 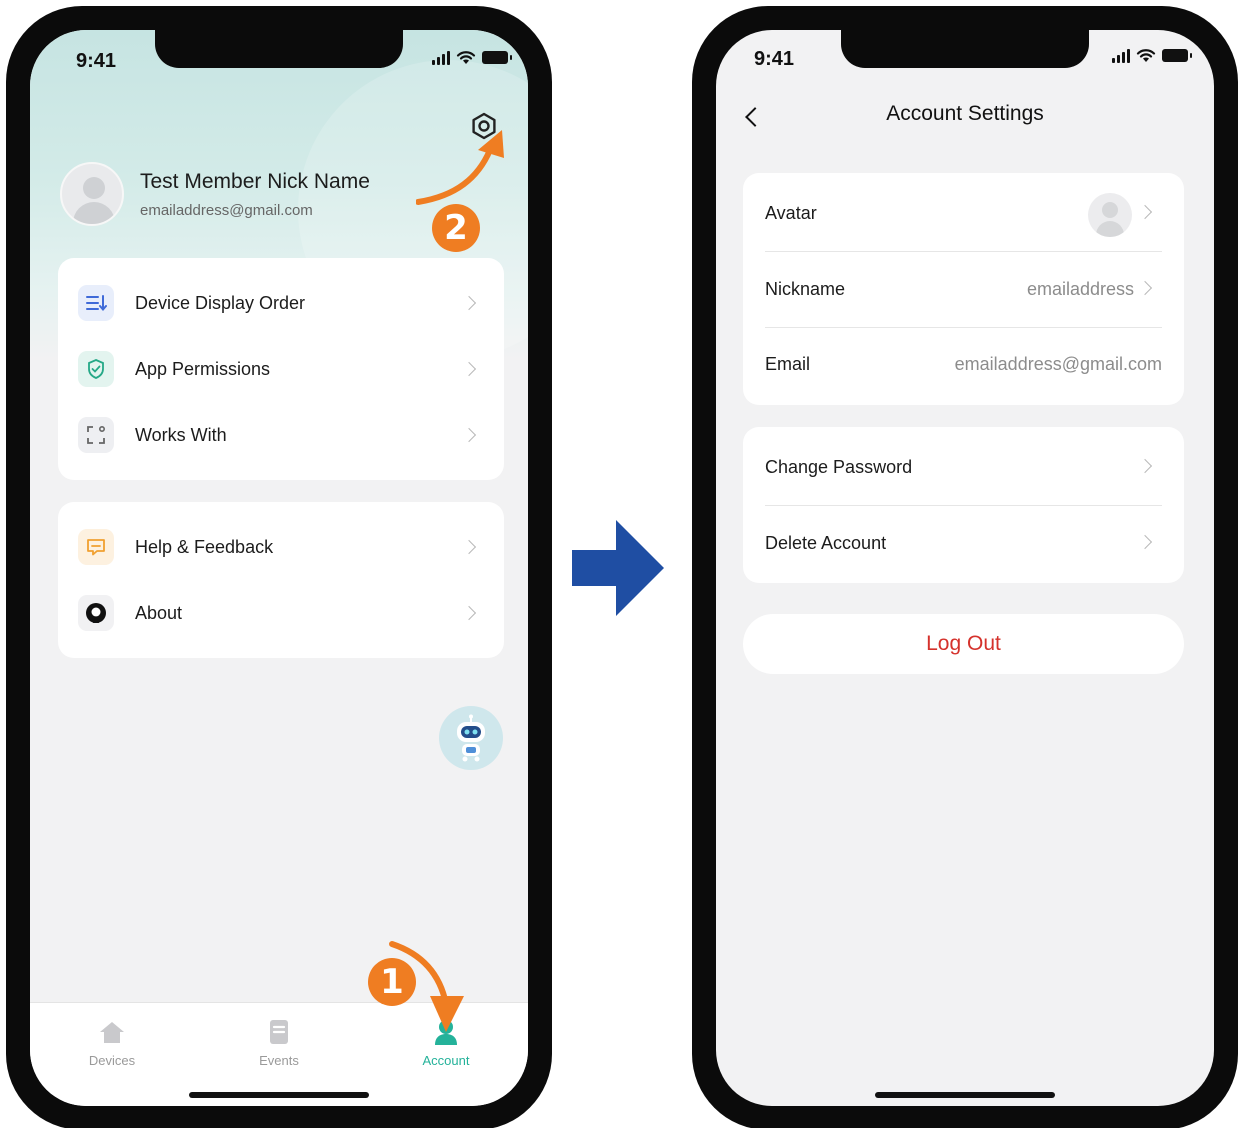 I want to click on tab-label: Events, so click(x=279, y=1060).